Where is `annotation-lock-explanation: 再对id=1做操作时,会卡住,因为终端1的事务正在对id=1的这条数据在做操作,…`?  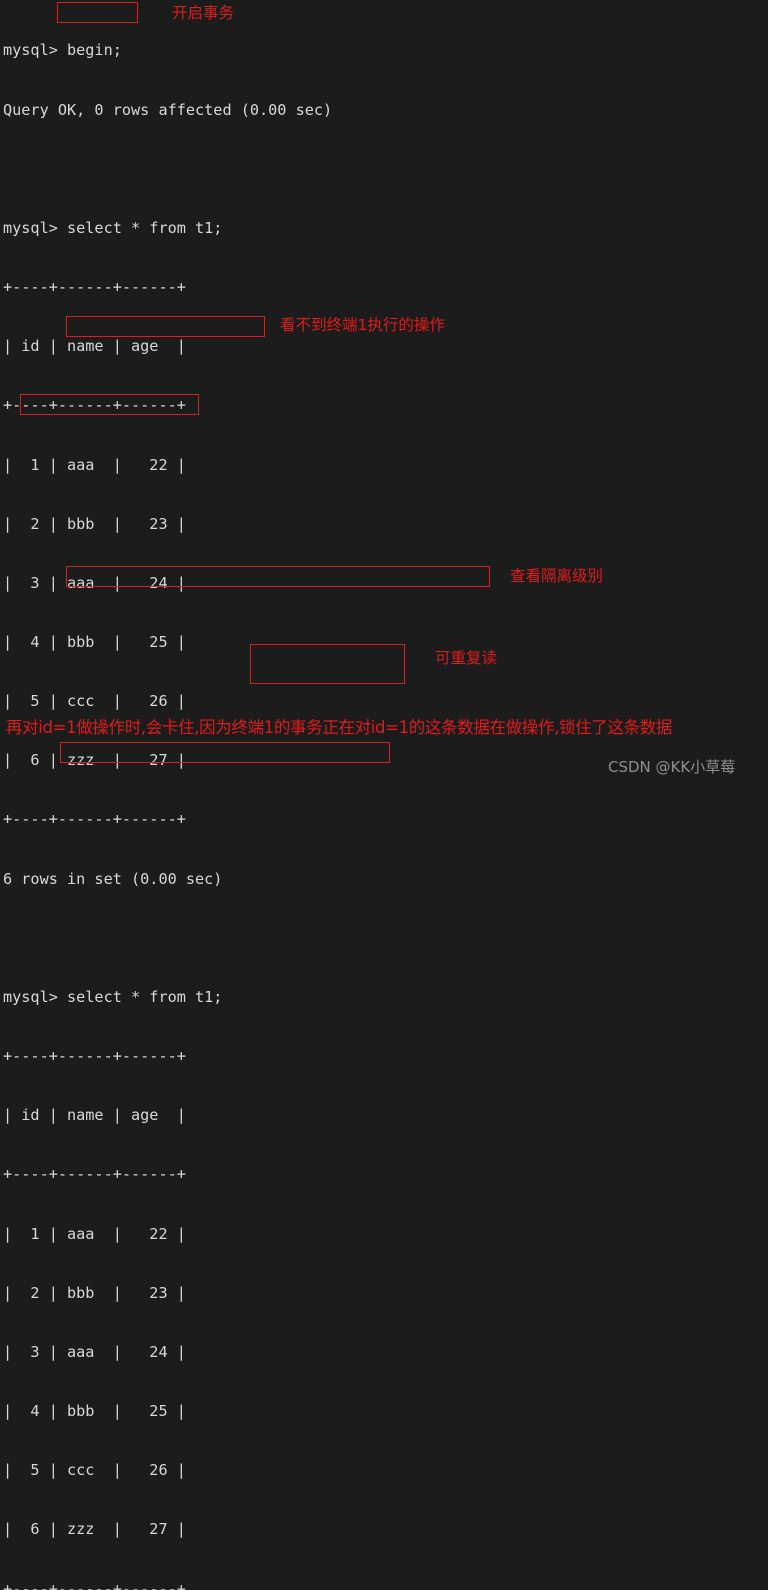 annotation-lock-explanation: 再对id=1做操作时,会卡住,因为终端1的事务正在对id=1的这条数据在做操作,… is located at coordinates (339, 728).